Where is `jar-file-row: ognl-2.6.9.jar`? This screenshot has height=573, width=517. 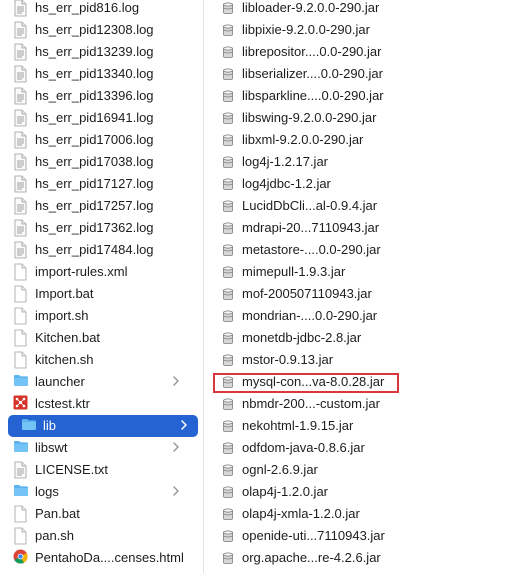
jar-file-row: ognl-2.6.9.jar is located at coordinates (360, 470).